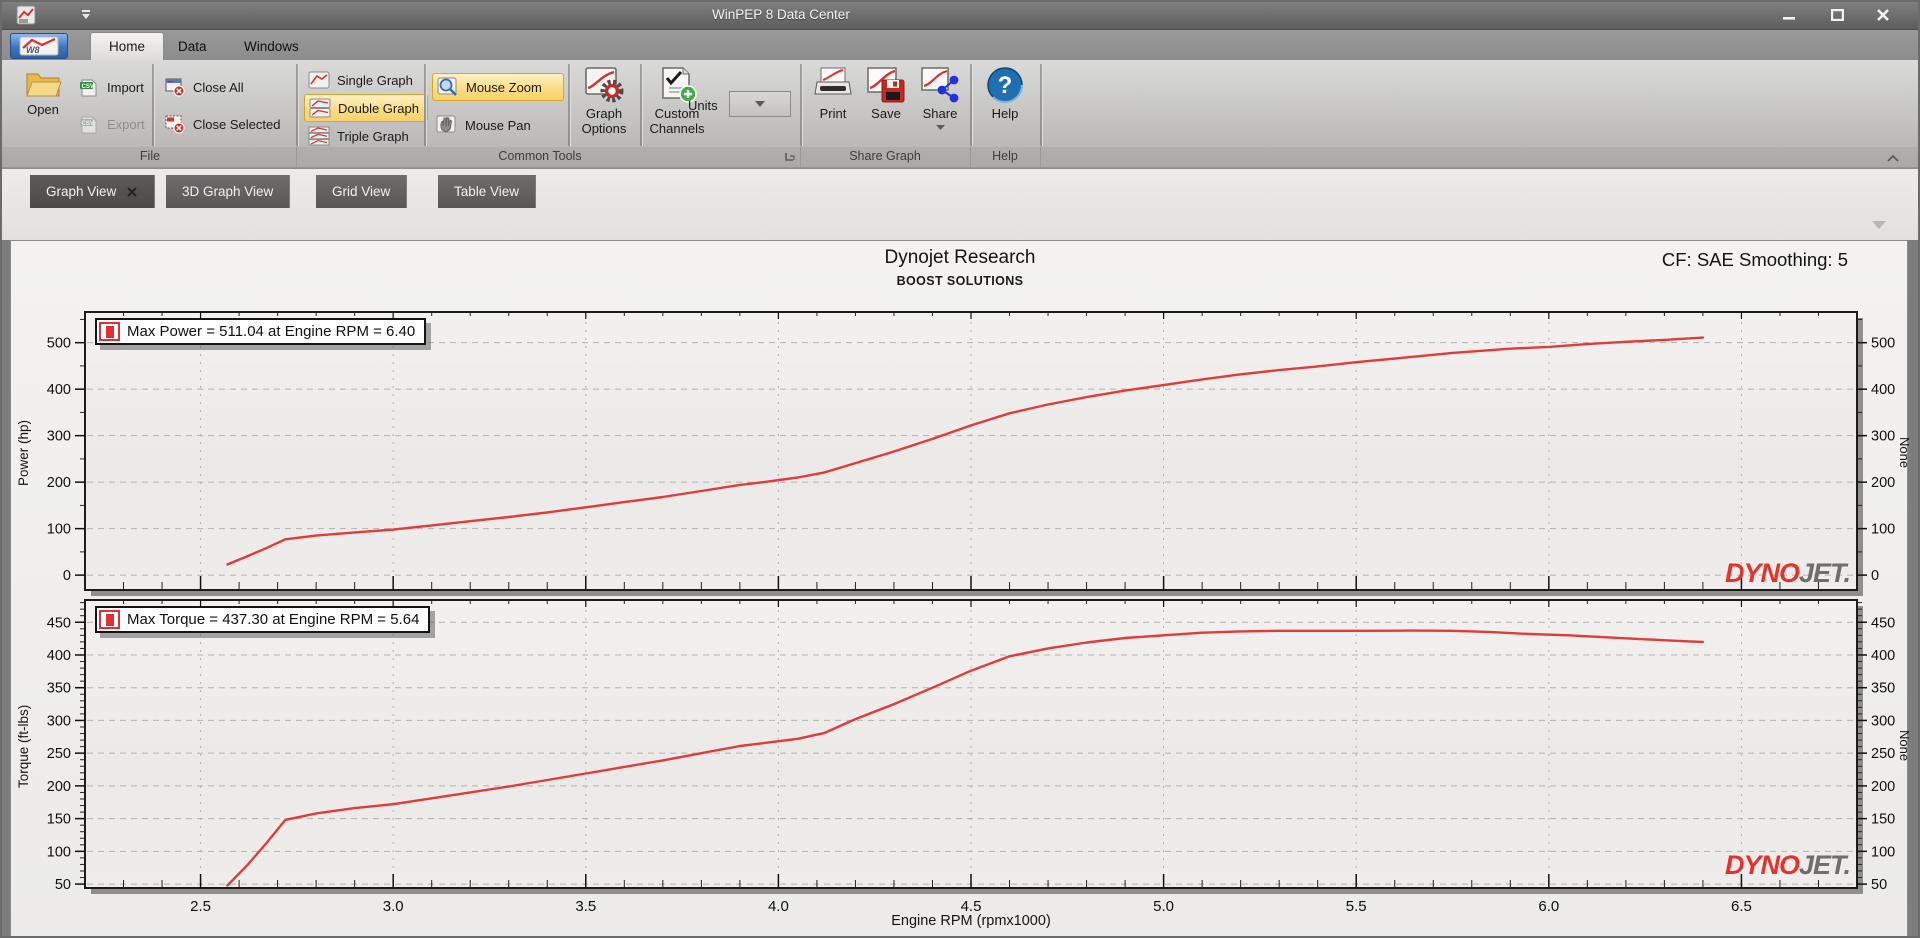  Describe the element at coordinates (504, 87) in the screenshot. I see `mouse-zoom-label: Mouse Zoom` at that location.